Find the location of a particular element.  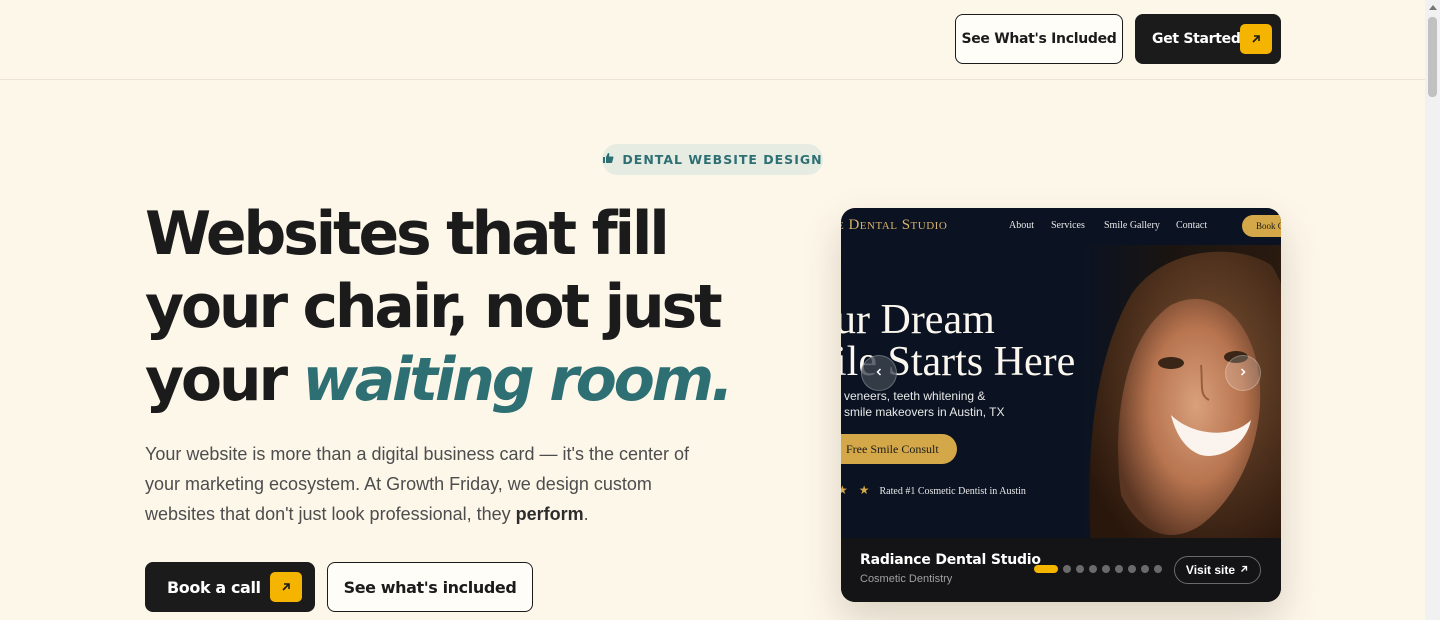

preview-rating: ★ ★ Rated #1 Cosmetic Dentist in Austin is located at coordinates (933, 490).